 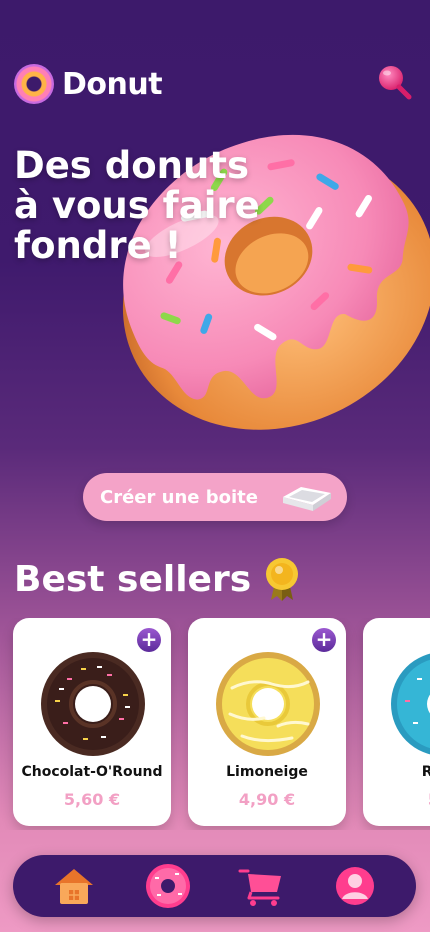 I want to click on hero-title: Des donuts à vous faire fondre !, so click(x=144, y=206).